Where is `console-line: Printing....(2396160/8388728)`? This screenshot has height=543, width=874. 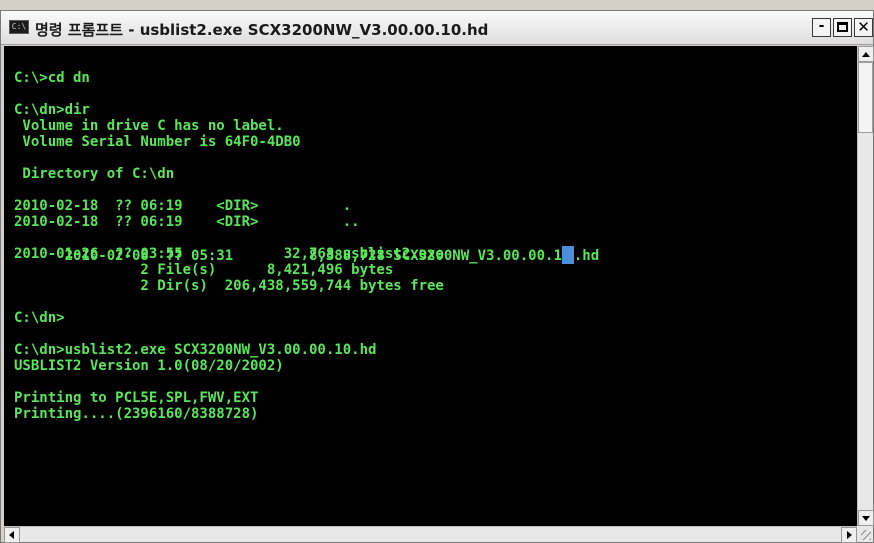
console-line: Printing....(2396160/8388728) is located at coordinates (136, 414).